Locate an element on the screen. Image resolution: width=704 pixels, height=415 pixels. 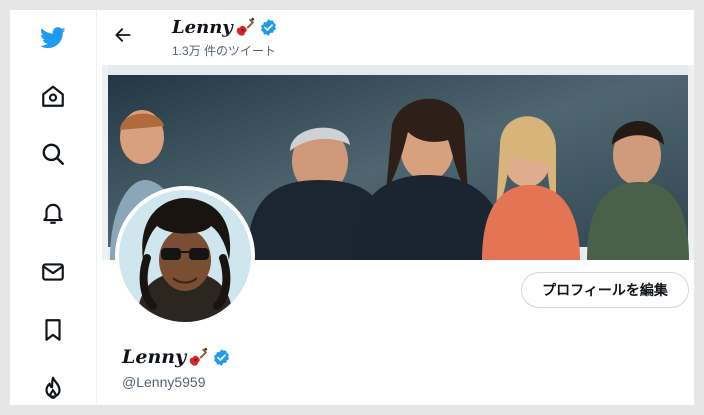
profile-display-name: Lenny is located at coordinates (176, 357).